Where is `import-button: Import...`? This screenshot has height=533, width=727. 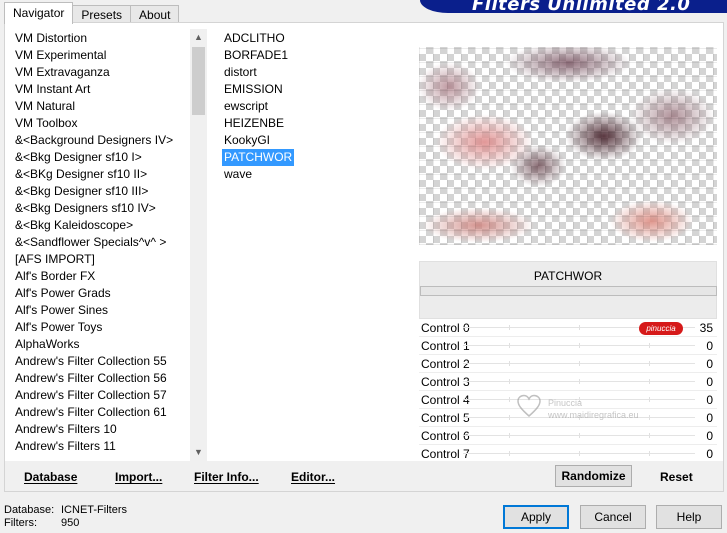
import-button: Import... is located at coordinates (138, 477).